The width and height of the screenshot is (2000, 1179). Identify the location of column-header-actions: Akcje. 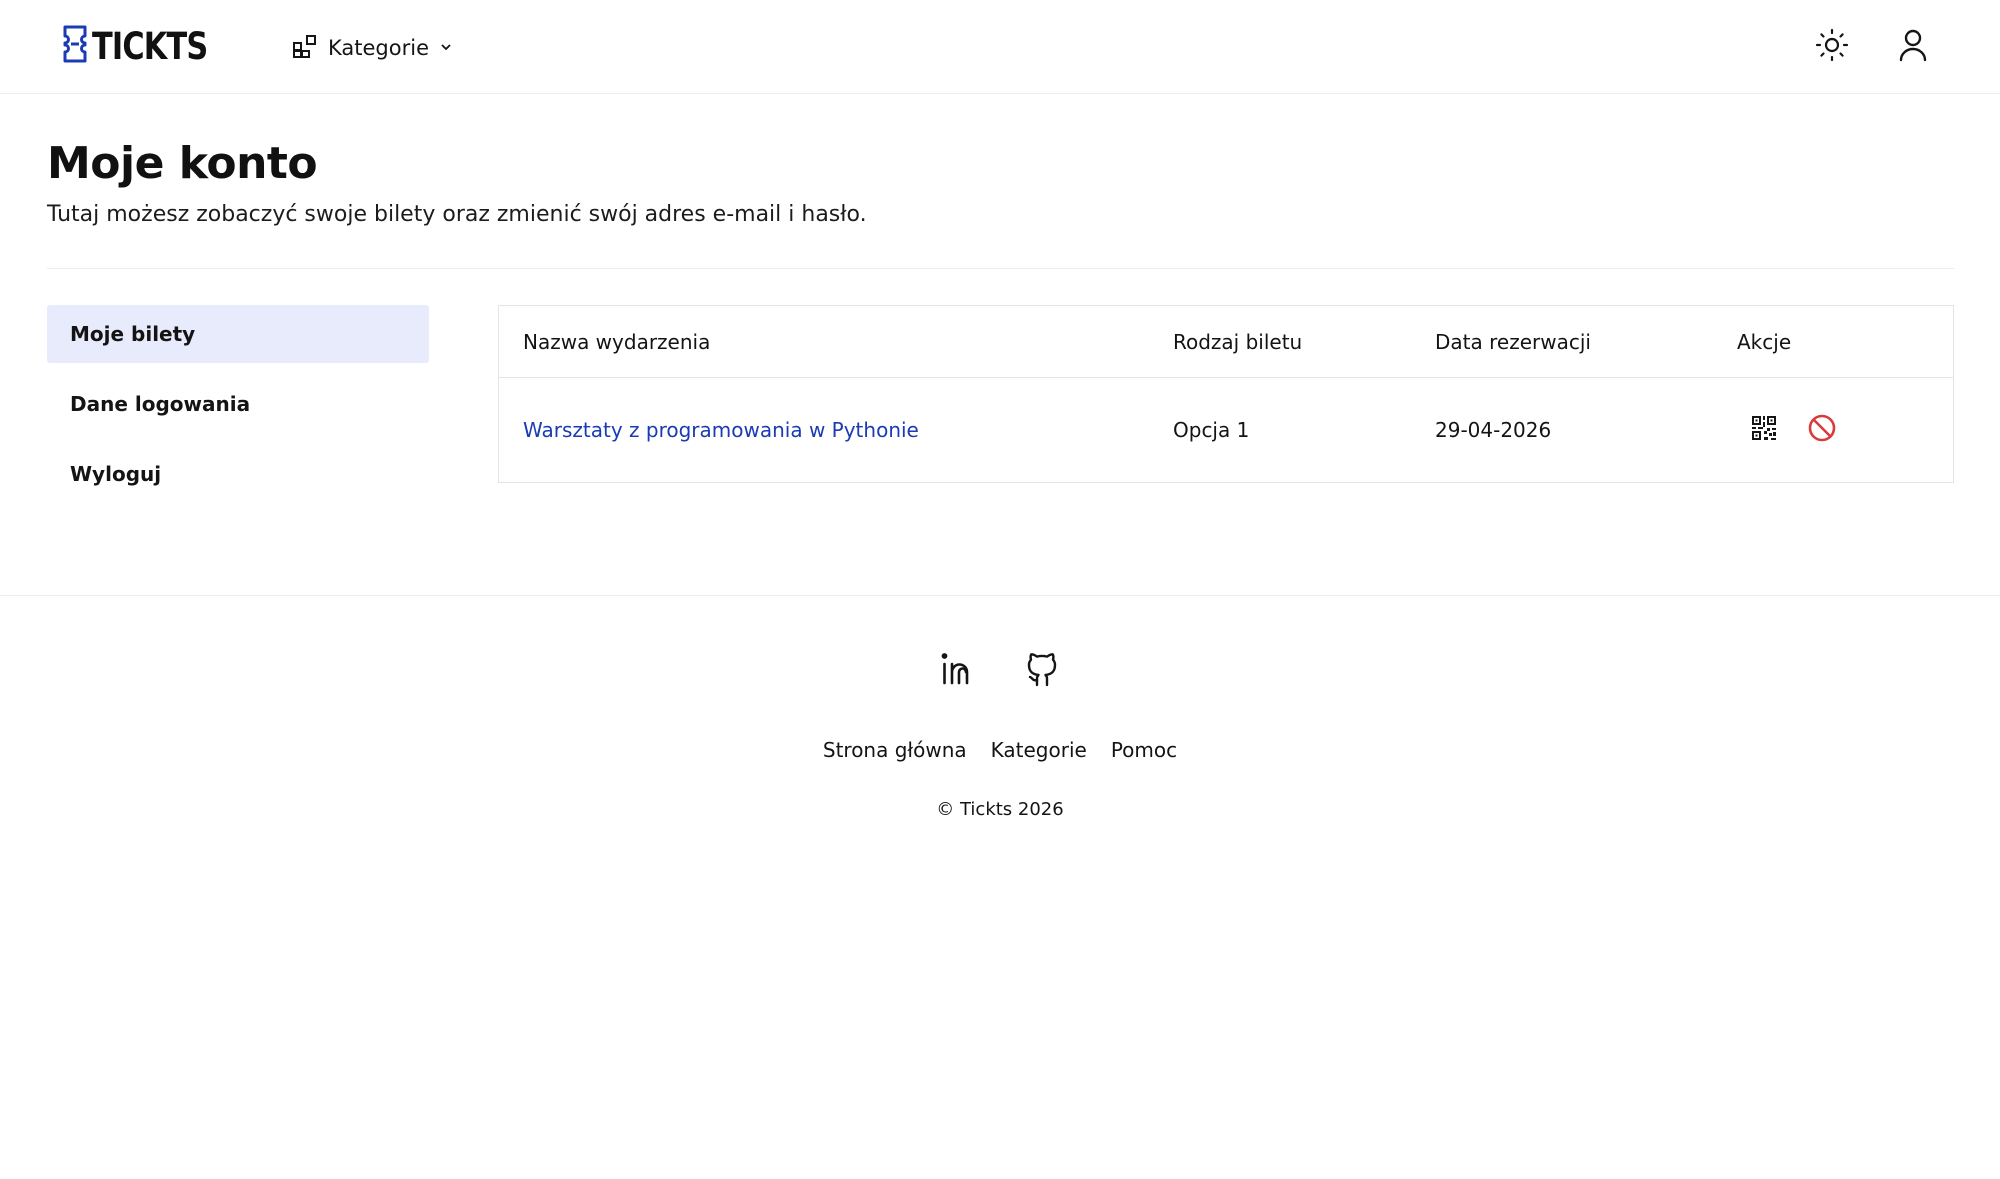
(1764, 341).